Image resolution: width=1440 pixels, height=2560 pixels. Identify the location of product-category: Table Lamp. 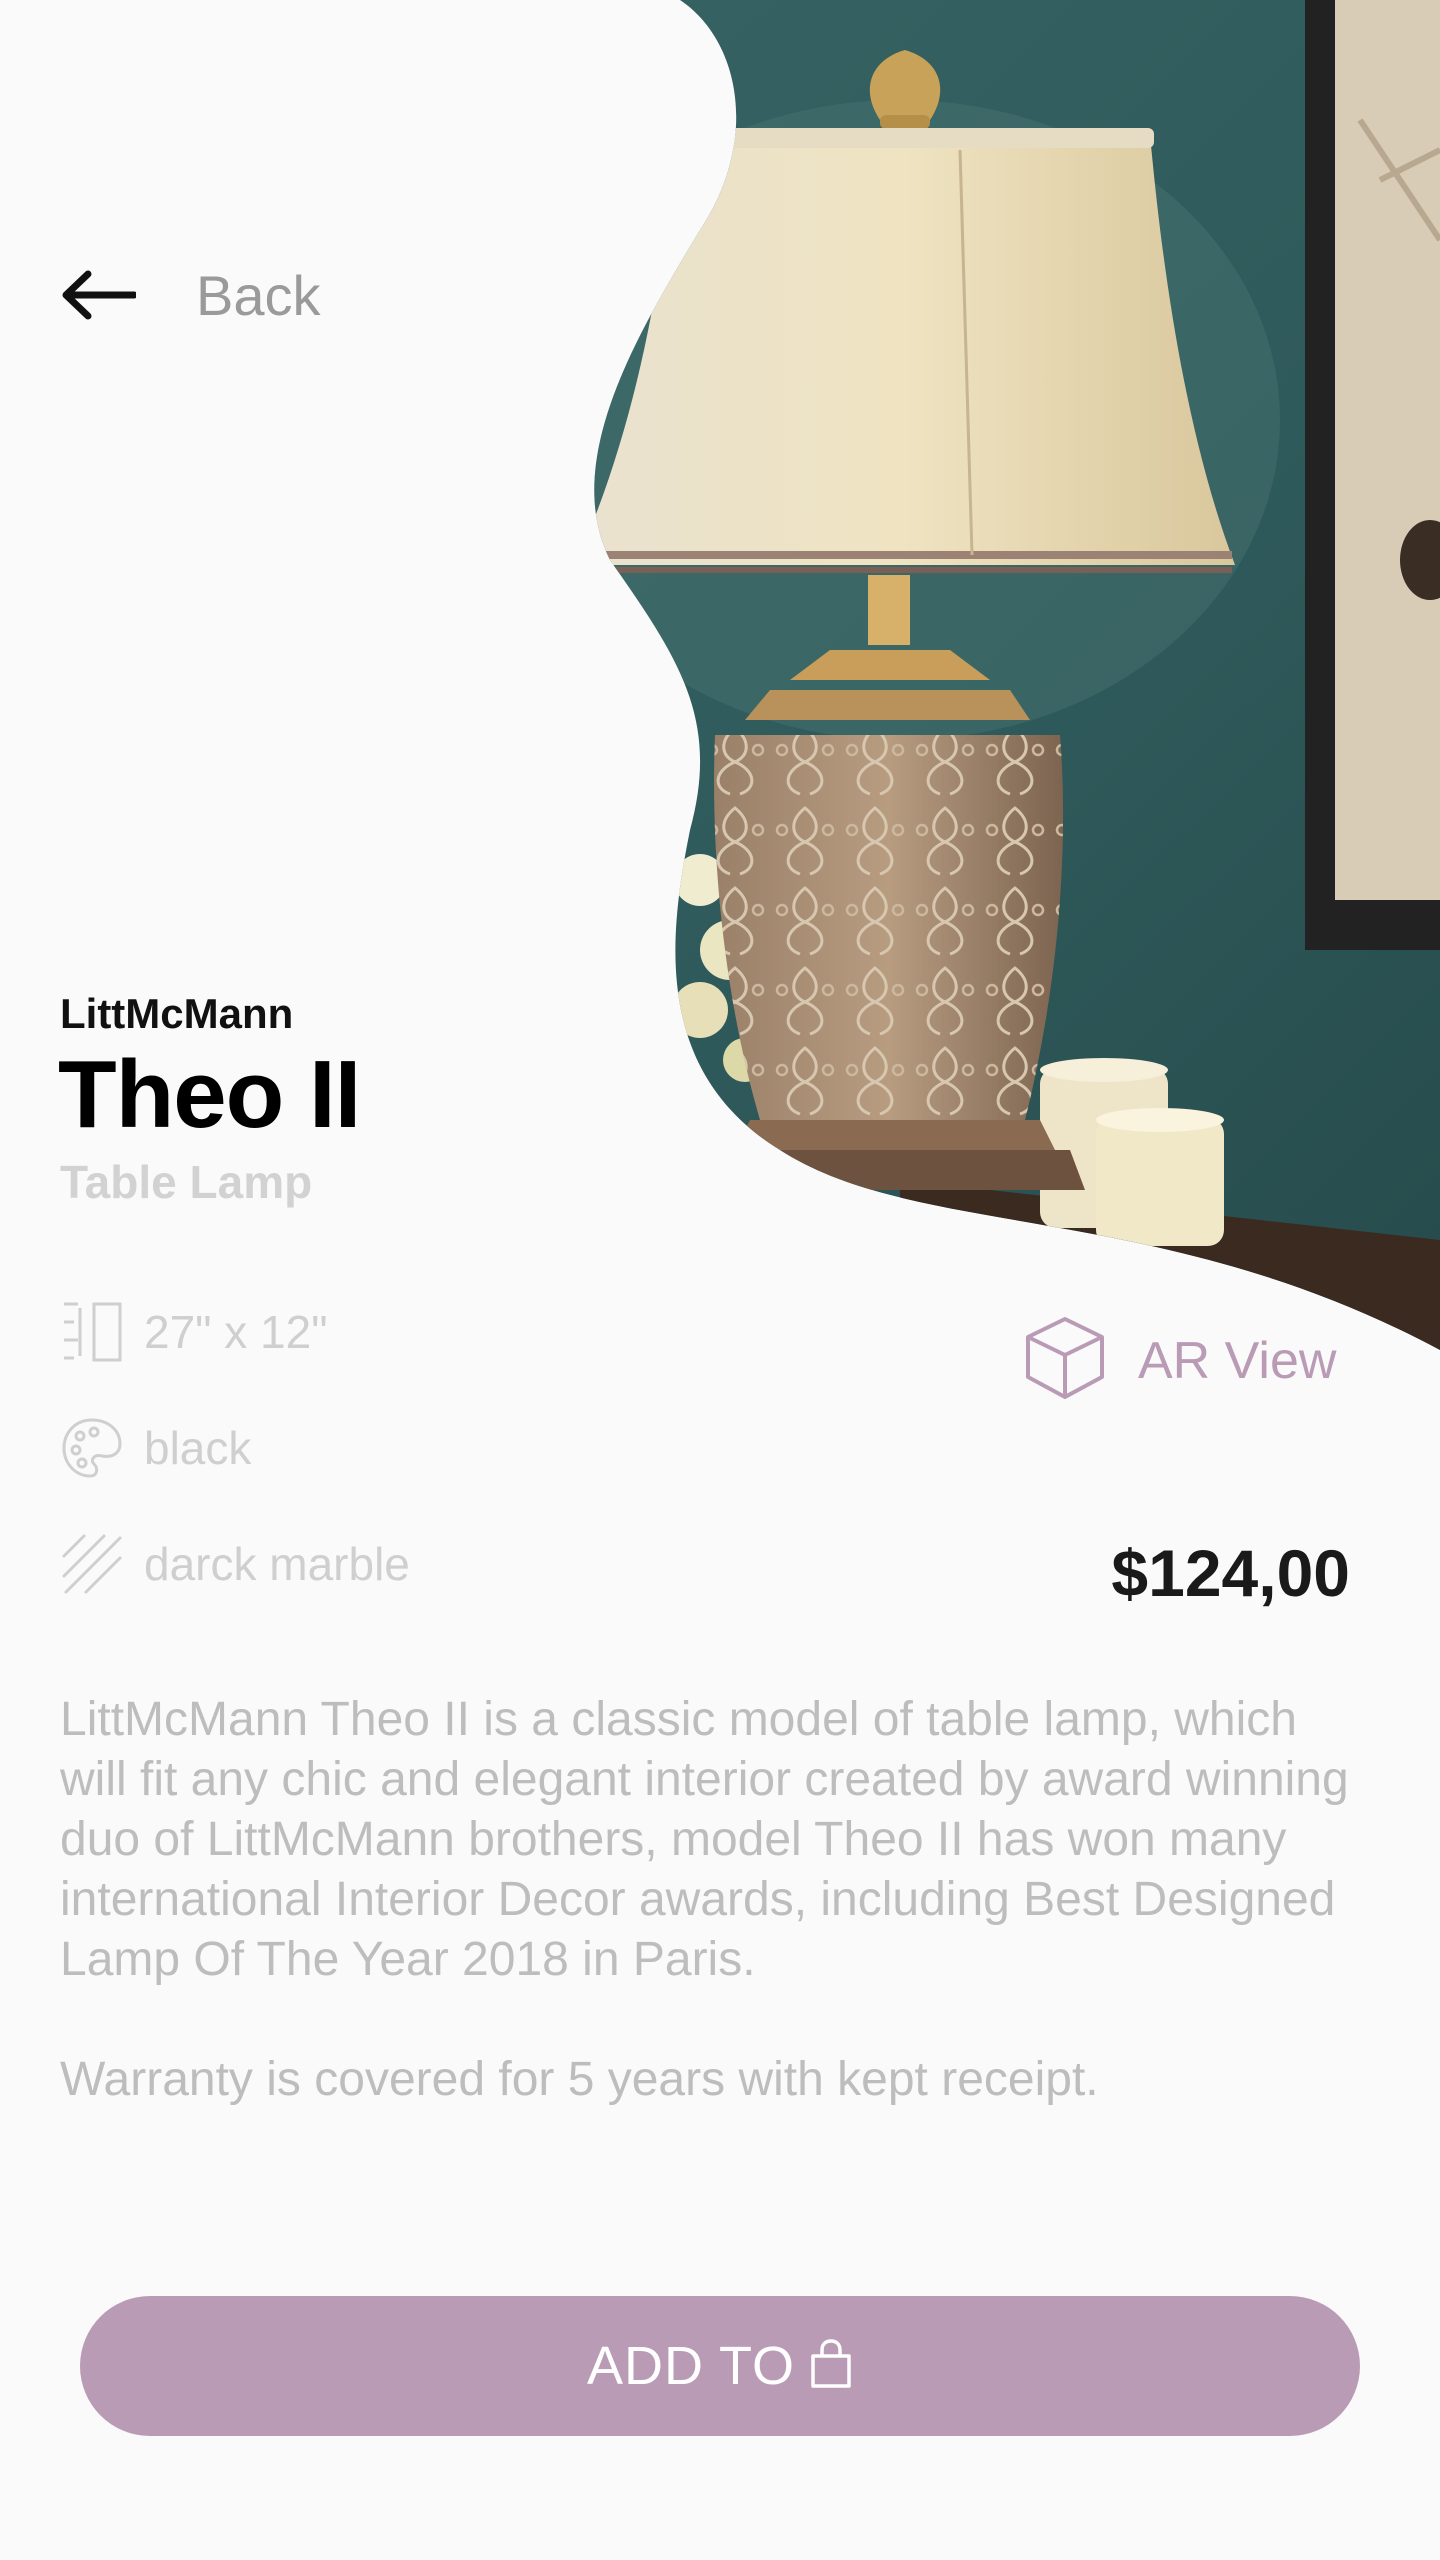
(186, 1182).